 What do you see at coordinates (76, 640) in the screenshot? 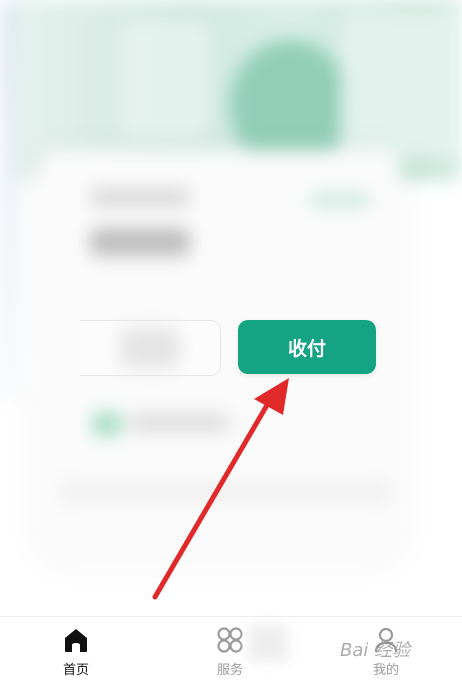
I see `home-icon` at bounding box center [76, 640].